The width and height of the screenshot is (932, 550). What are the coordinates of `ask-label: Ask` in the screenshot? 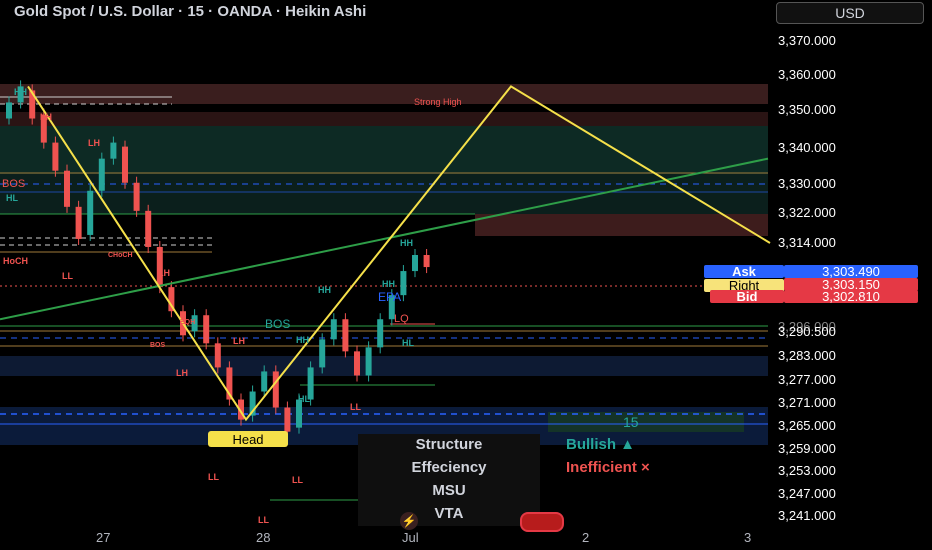 It's located at (744, 271).